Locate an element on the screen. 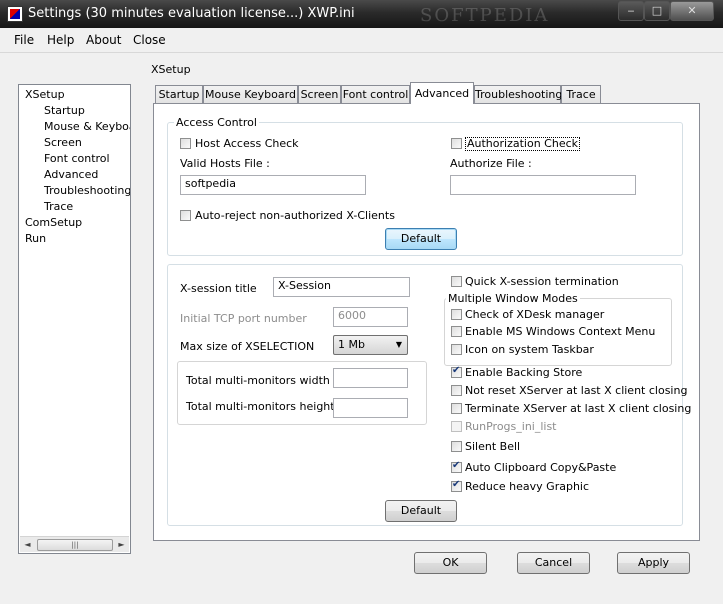 This screenshot has width=723, height=604. valid-hosts-file-label: Valid Hosts File : is located at coordinates (225, 163).